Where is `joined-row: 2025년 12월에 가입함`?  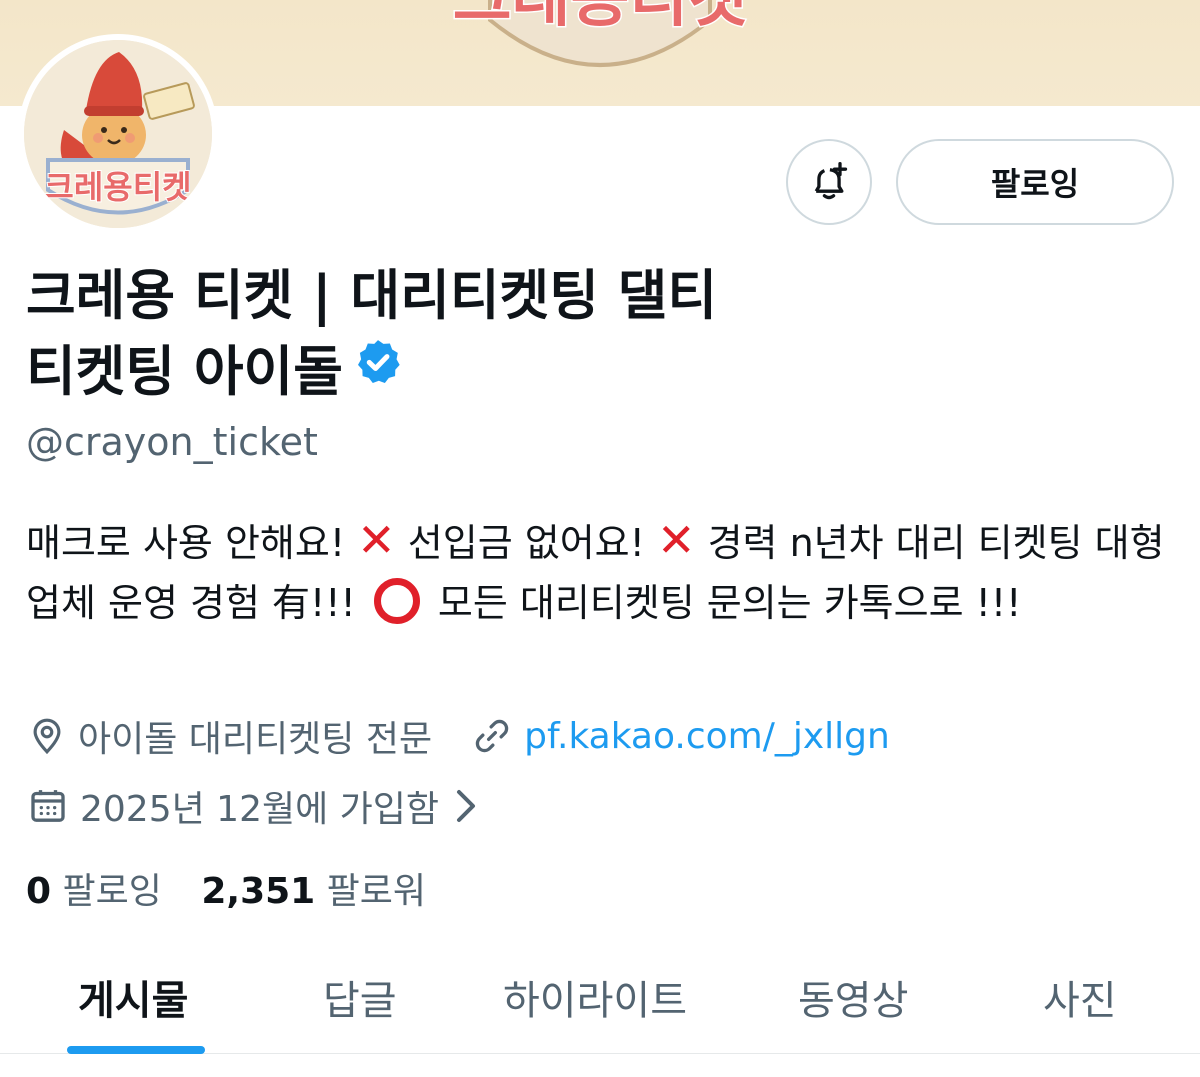 joined-row: 2025년 12월에 가입함 is located at coordinates (258, 806).